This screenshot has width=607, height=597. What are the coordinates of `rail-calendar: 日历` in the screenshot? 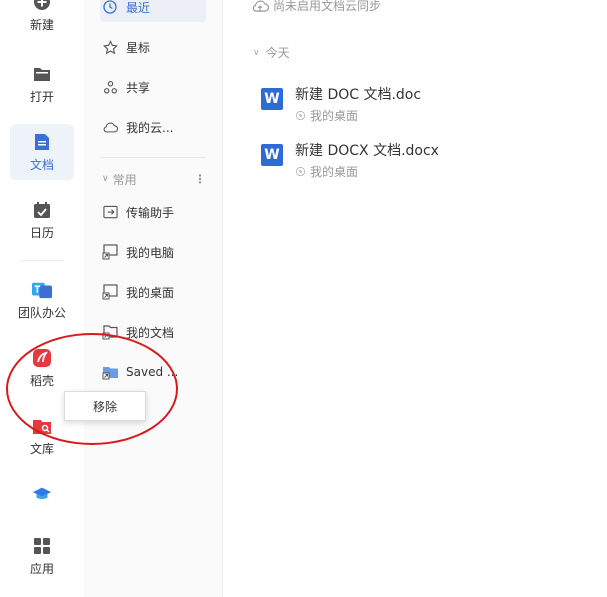 It's located at (42, 220).